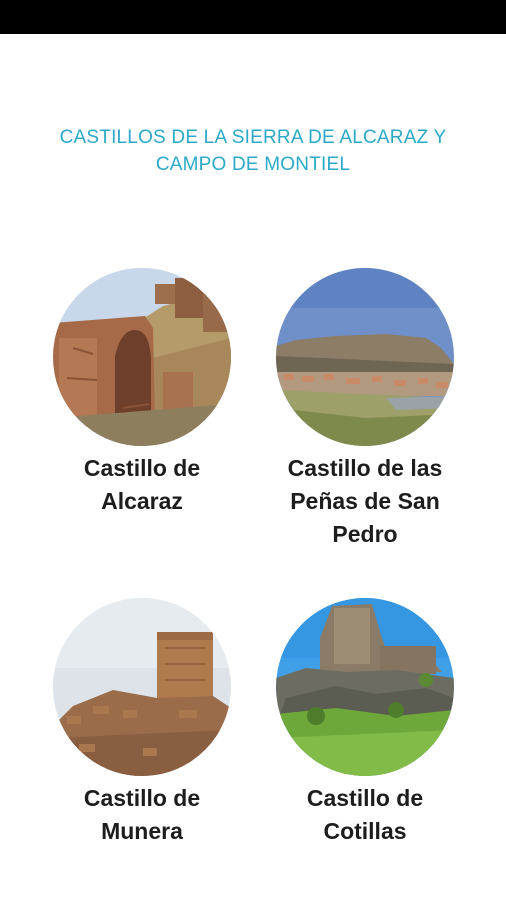 This screenshot has width=506, height=900. I want to click on status-bar, so click(253, 17).